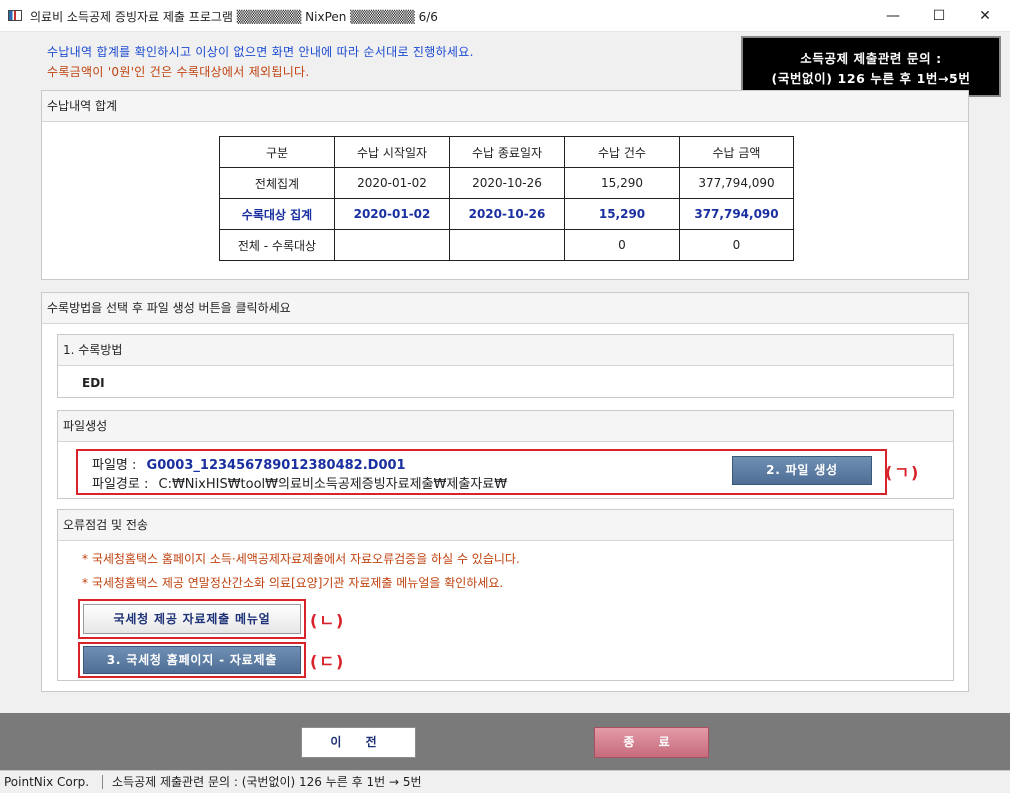  What do you see at coordinates (192, 619) in the screenshot?
I see `manual-button: 국세청 제공 자료제출 메뉴얼` at bounding box center [192, 619].